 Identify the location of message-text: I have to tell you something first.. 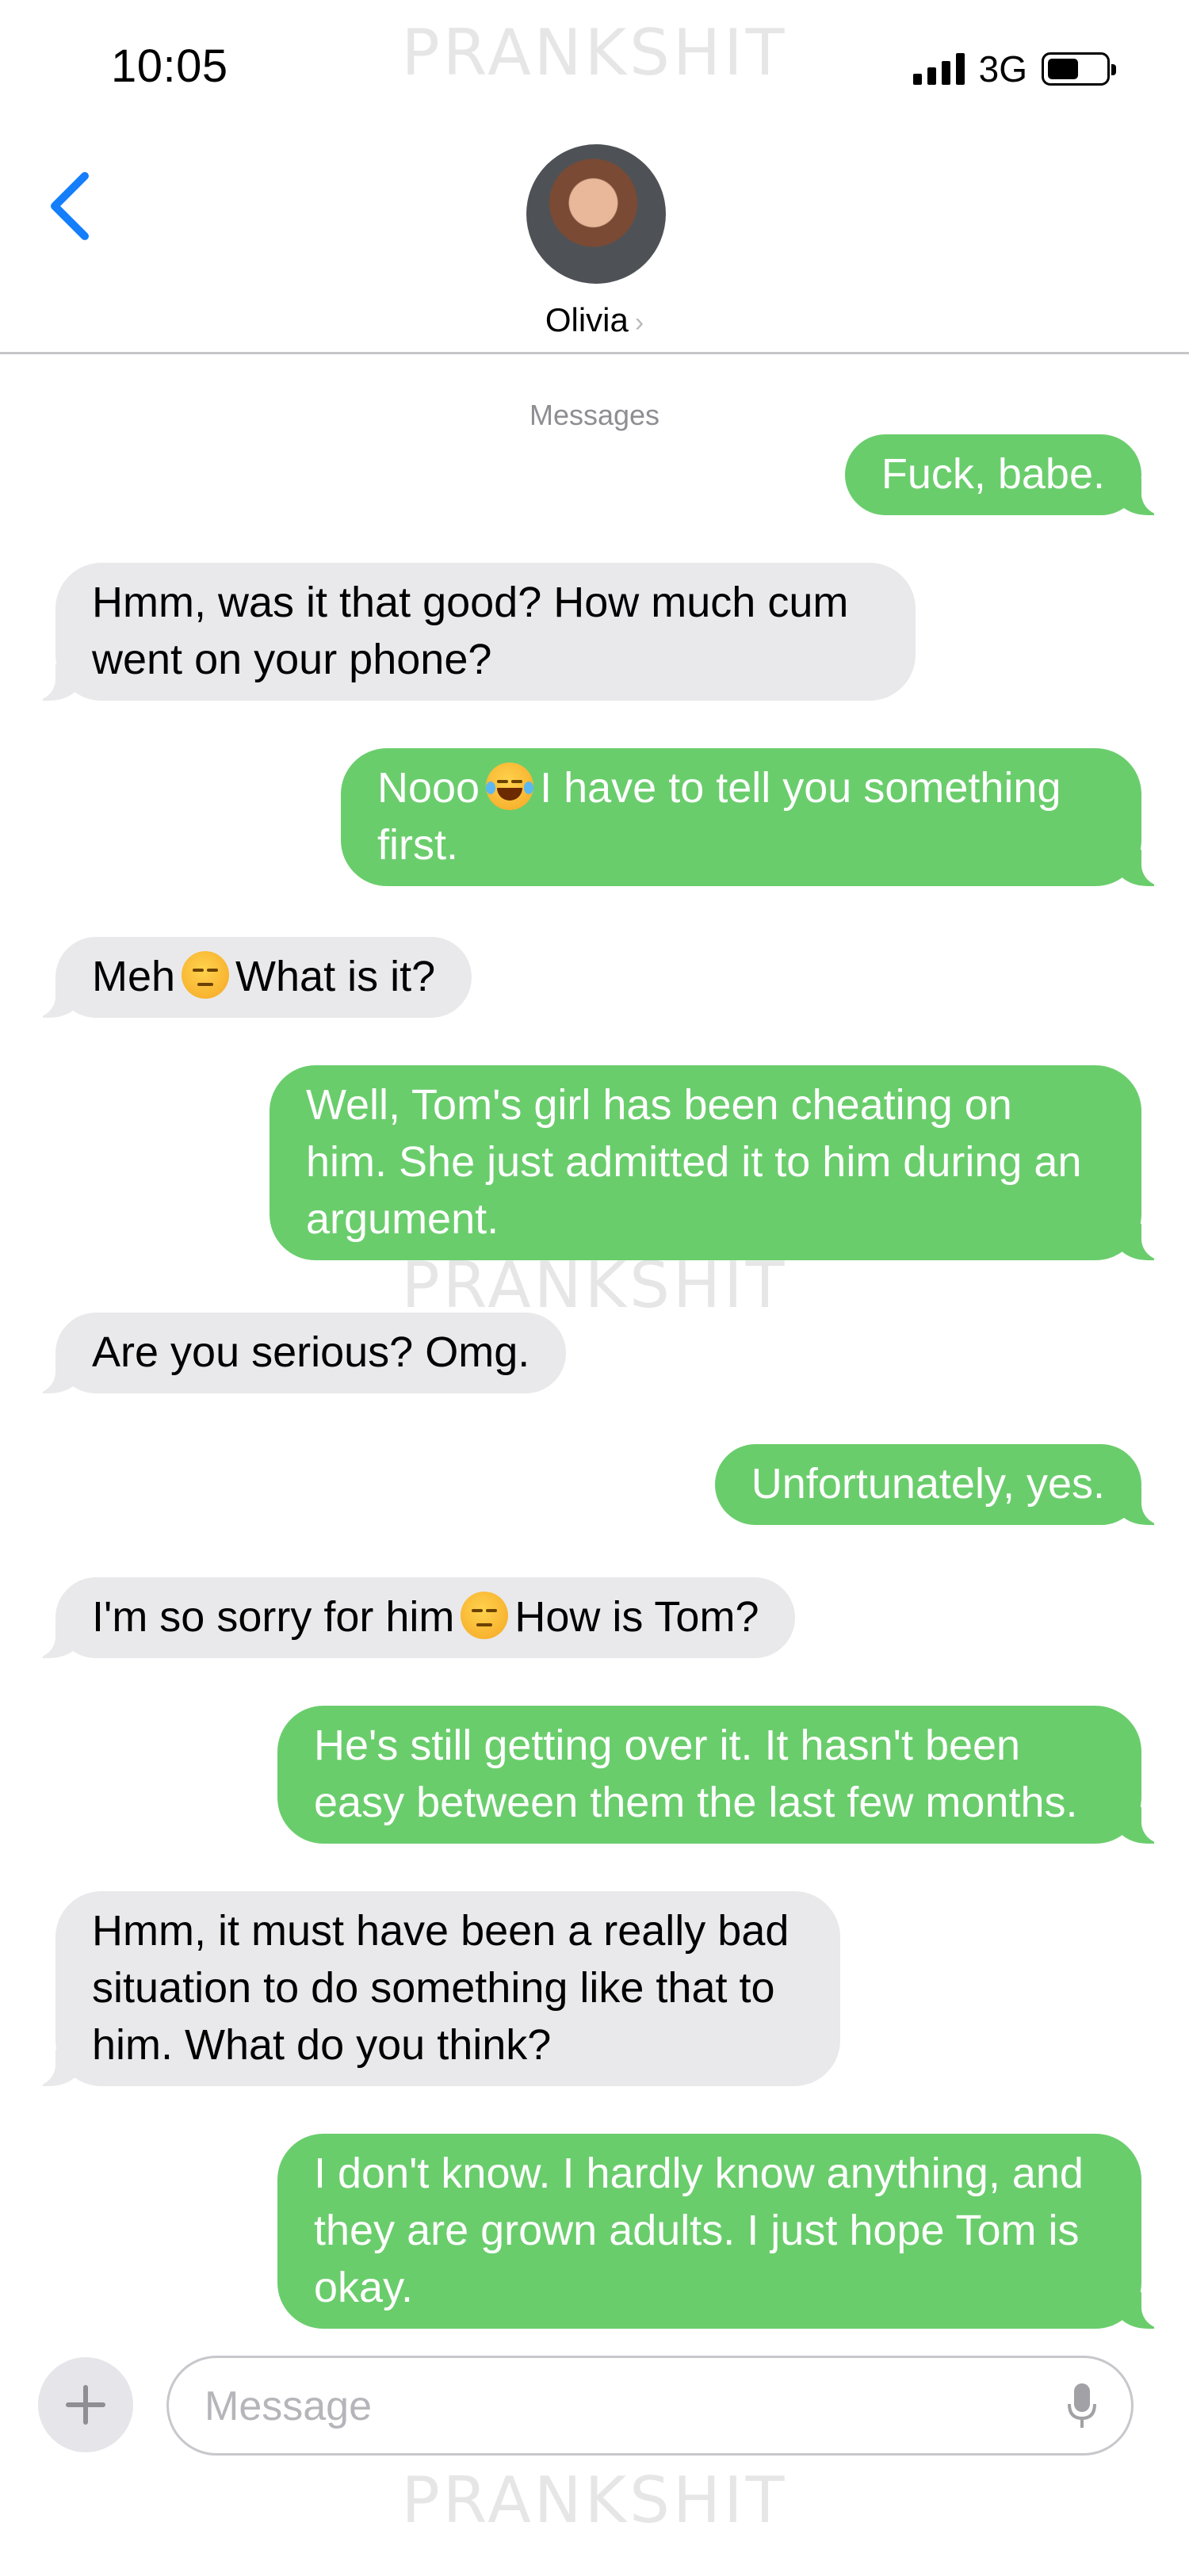
(719, 817).